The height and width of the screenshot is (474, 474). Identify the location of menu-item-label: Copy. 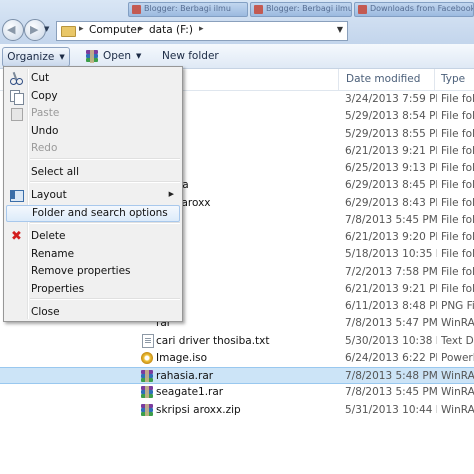
(44, 95).